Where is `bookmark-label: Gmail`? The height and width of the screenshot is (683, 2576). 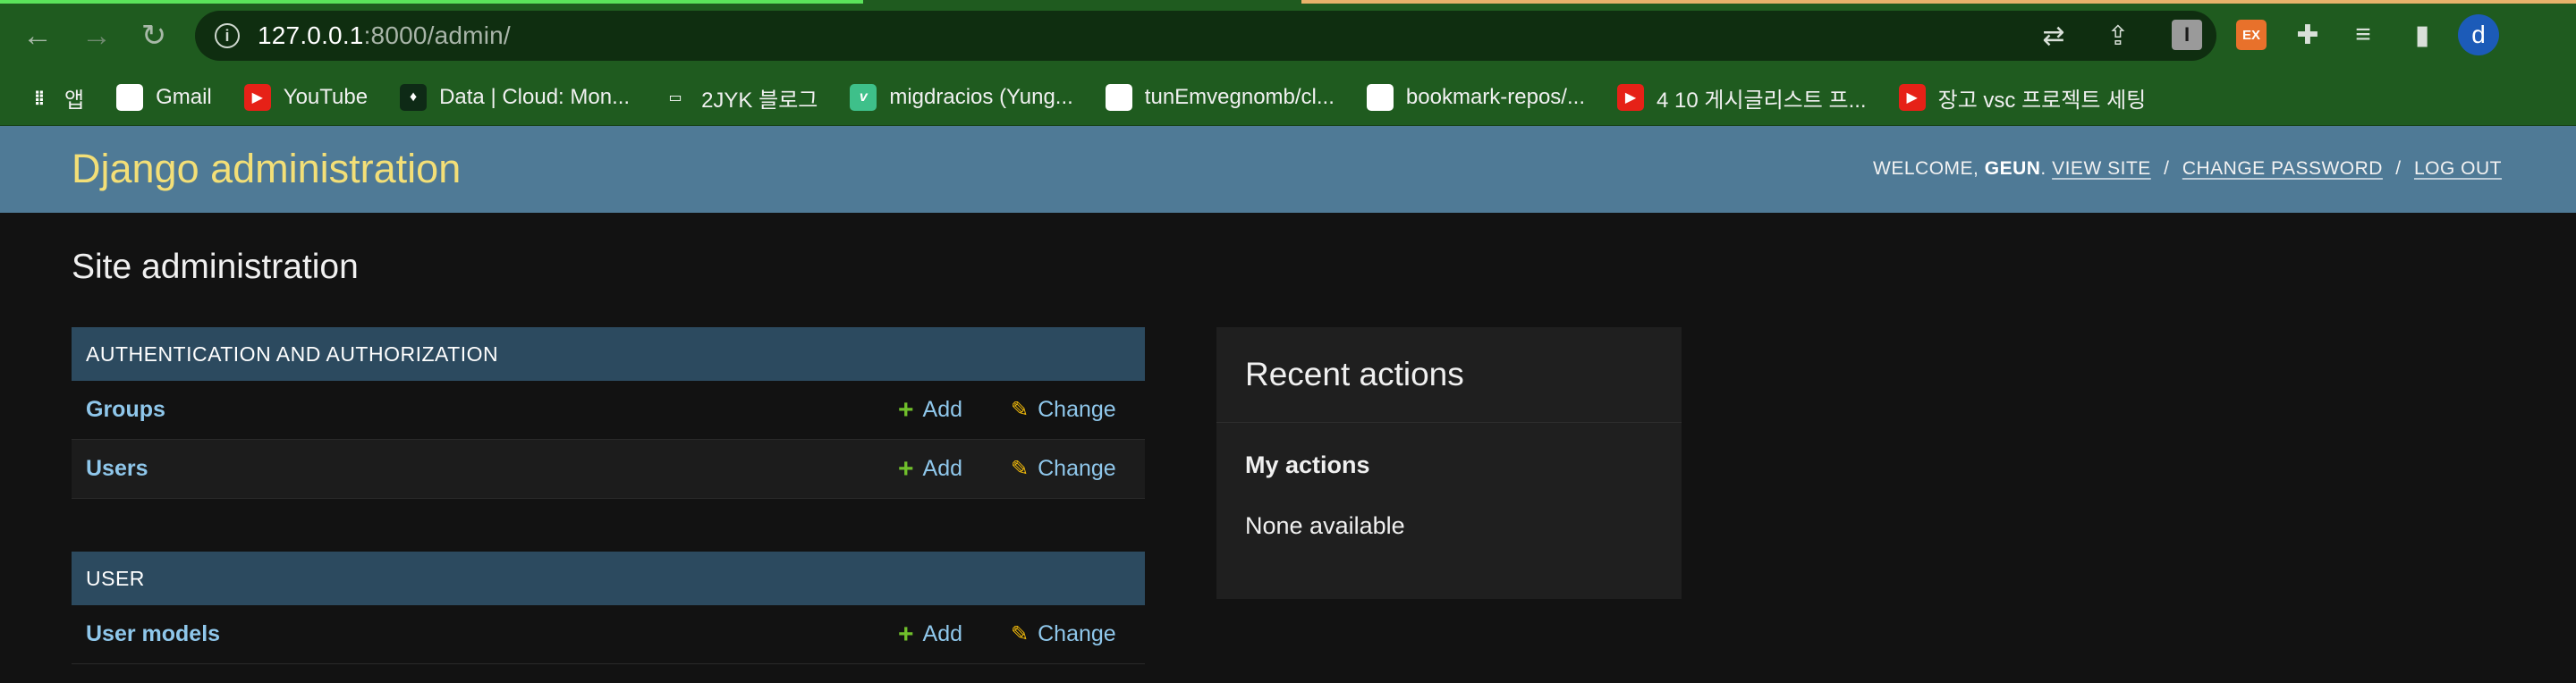 bookmark-label: Gmail is located at coordinates (184, 97).